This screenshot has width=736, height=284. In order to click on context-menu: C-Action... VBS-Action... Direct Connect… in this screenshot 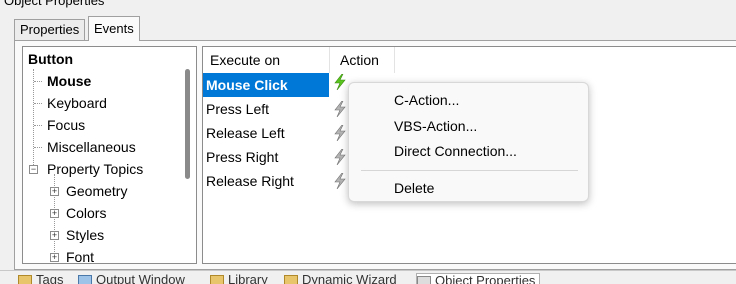, I will do `click(468, 142)`.